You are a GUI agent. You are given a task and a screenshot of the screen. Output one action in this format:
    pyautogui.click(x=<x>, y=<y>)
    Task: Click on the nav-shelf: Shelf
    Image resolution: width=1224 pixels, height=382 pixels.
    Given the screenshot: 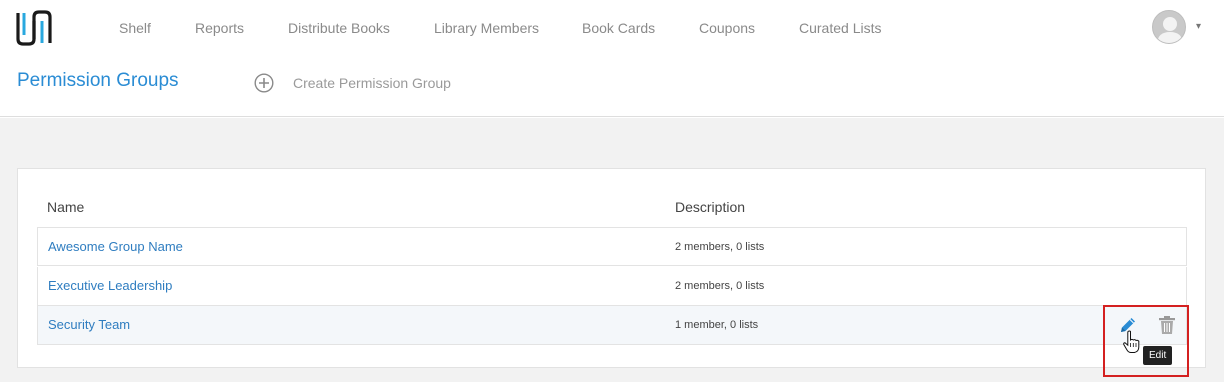 What is the action you would take?
    pyautogui.click(x=135, y=28)
    